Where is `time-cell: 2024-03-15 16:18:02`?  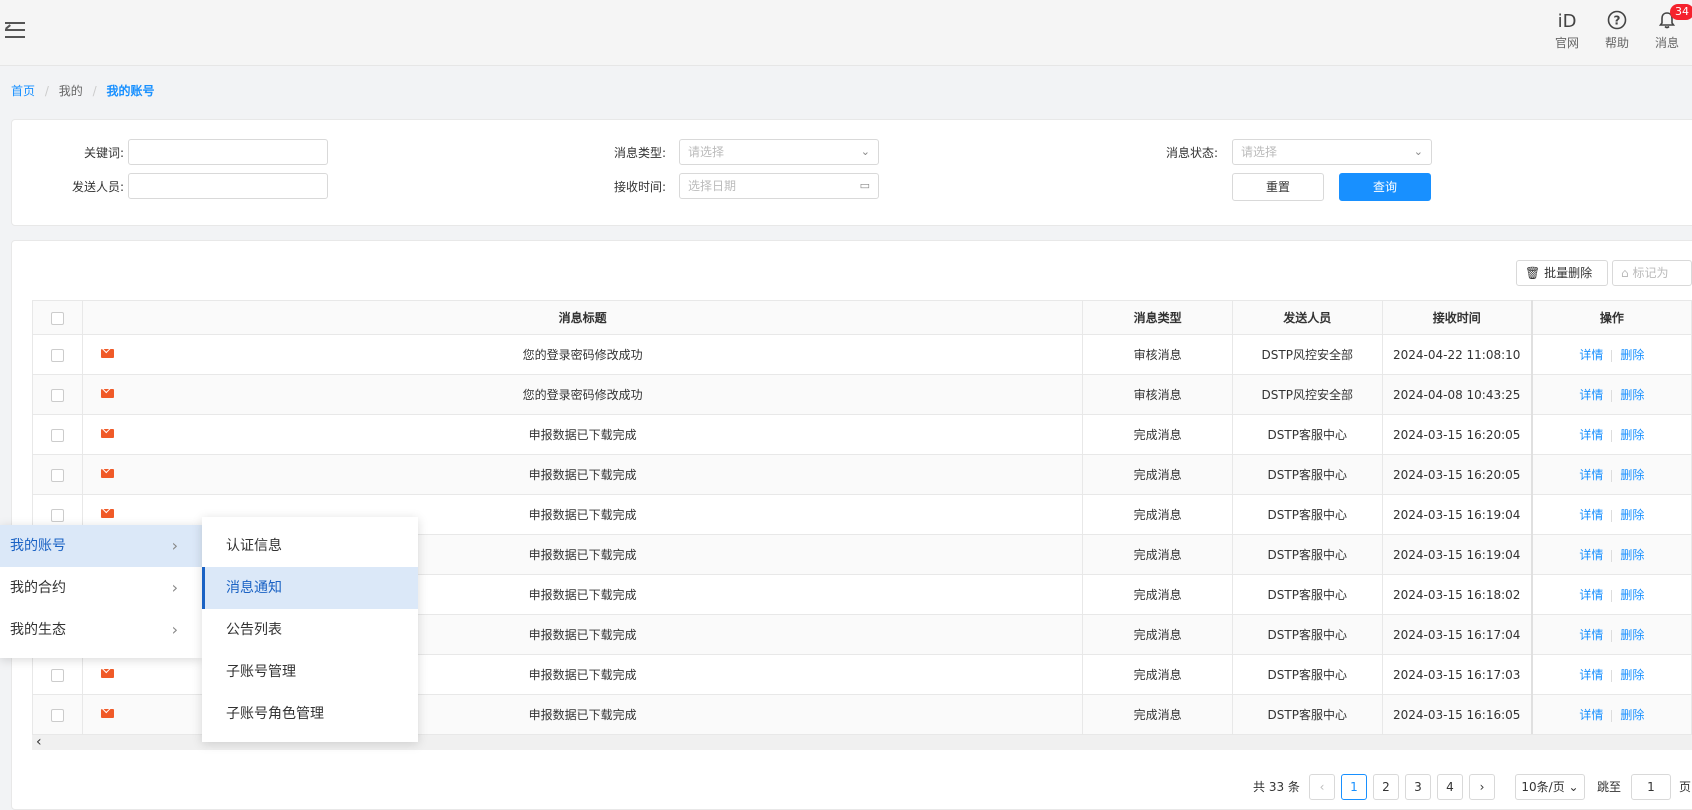
time-cell: 2024-03-15 16:18:02 is located at coordinates (1457, 594).